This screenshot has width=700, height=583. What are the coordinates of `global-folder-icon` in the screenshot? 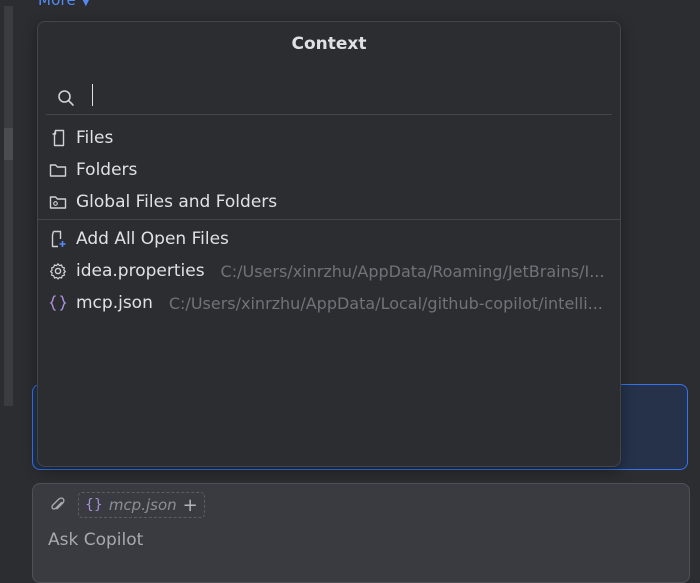 It's located at (58, 202).